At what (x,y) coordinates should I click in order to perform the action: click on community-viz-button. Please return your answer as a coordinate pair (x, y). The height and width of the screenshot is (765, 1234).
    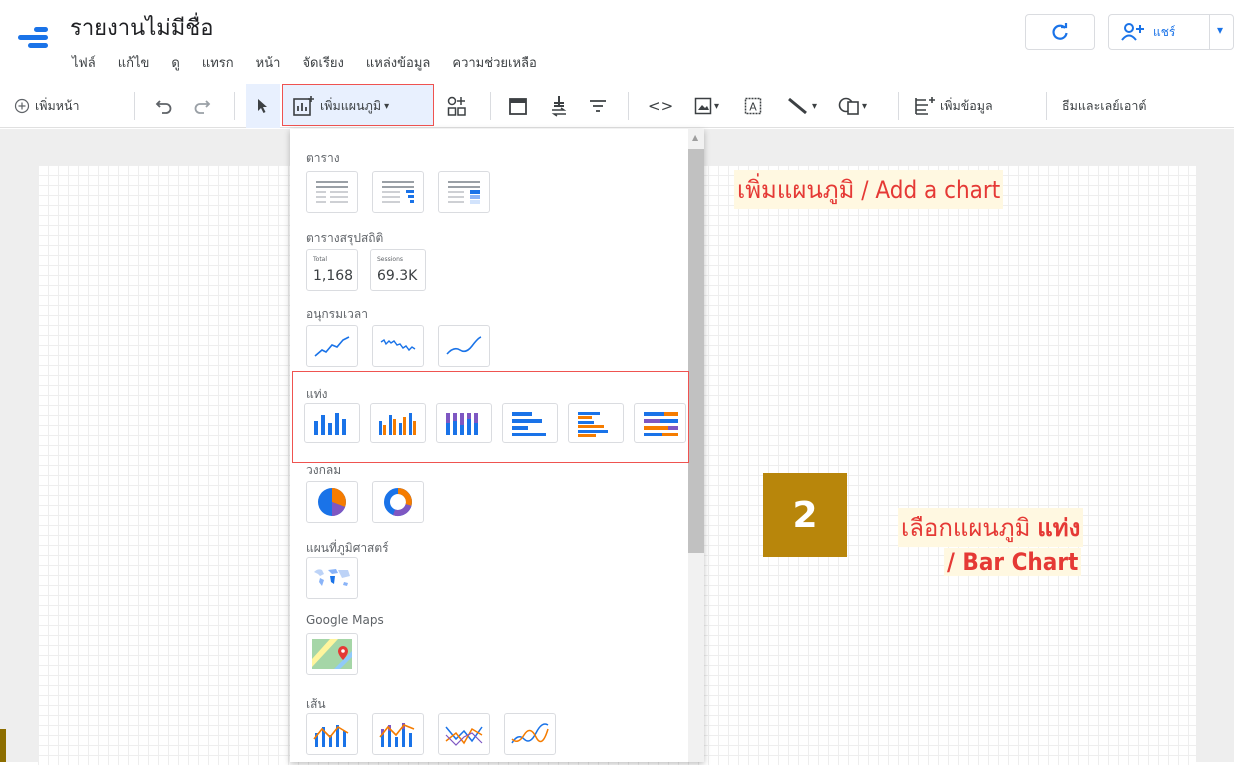
    Looking at the image, I should click on (457, 106).